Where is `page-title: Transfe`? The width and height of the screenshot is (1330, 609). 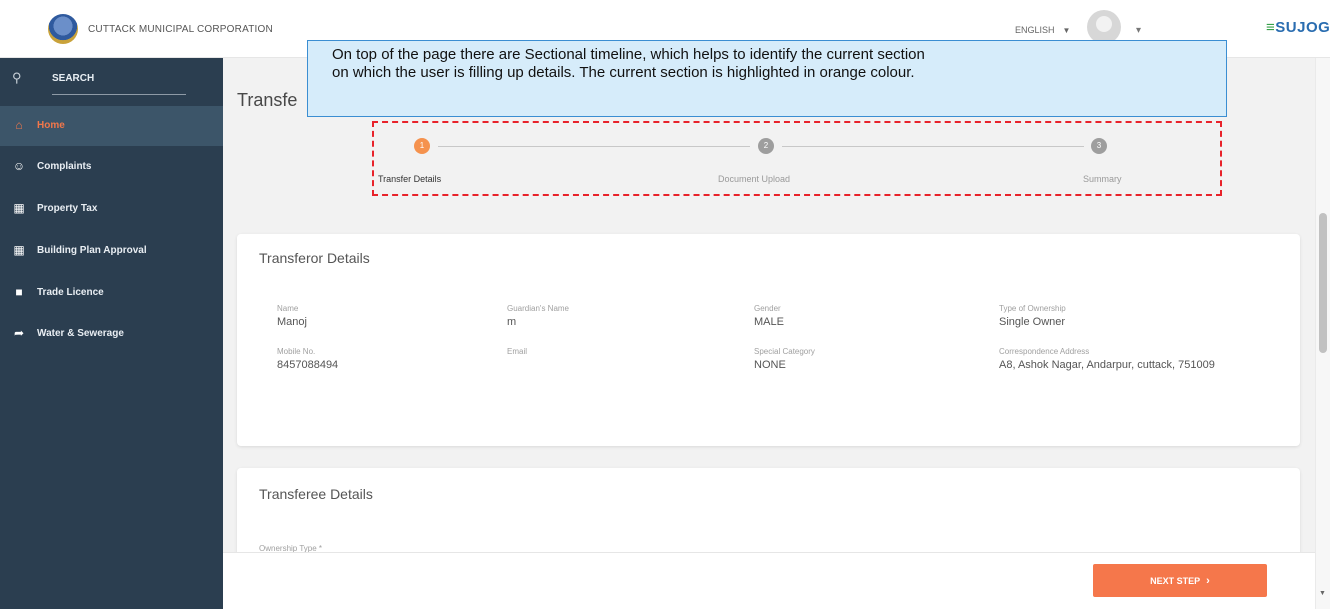
page-title: Transfe is located at coordinates (267, 100).